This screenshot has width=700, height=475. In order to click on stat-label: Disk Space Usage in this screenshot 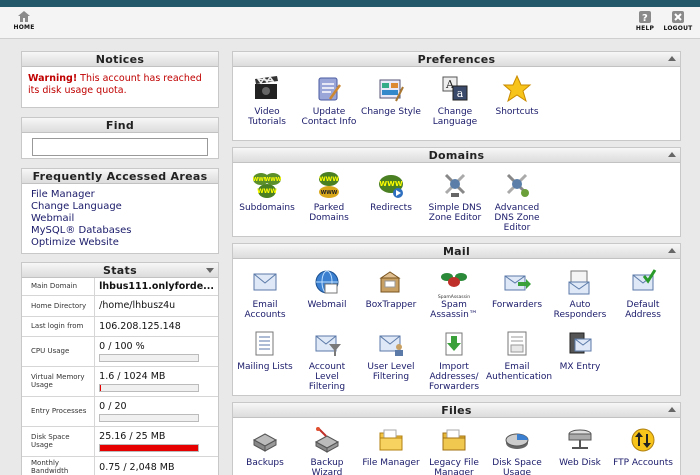, I will do `click(59, 441)`.